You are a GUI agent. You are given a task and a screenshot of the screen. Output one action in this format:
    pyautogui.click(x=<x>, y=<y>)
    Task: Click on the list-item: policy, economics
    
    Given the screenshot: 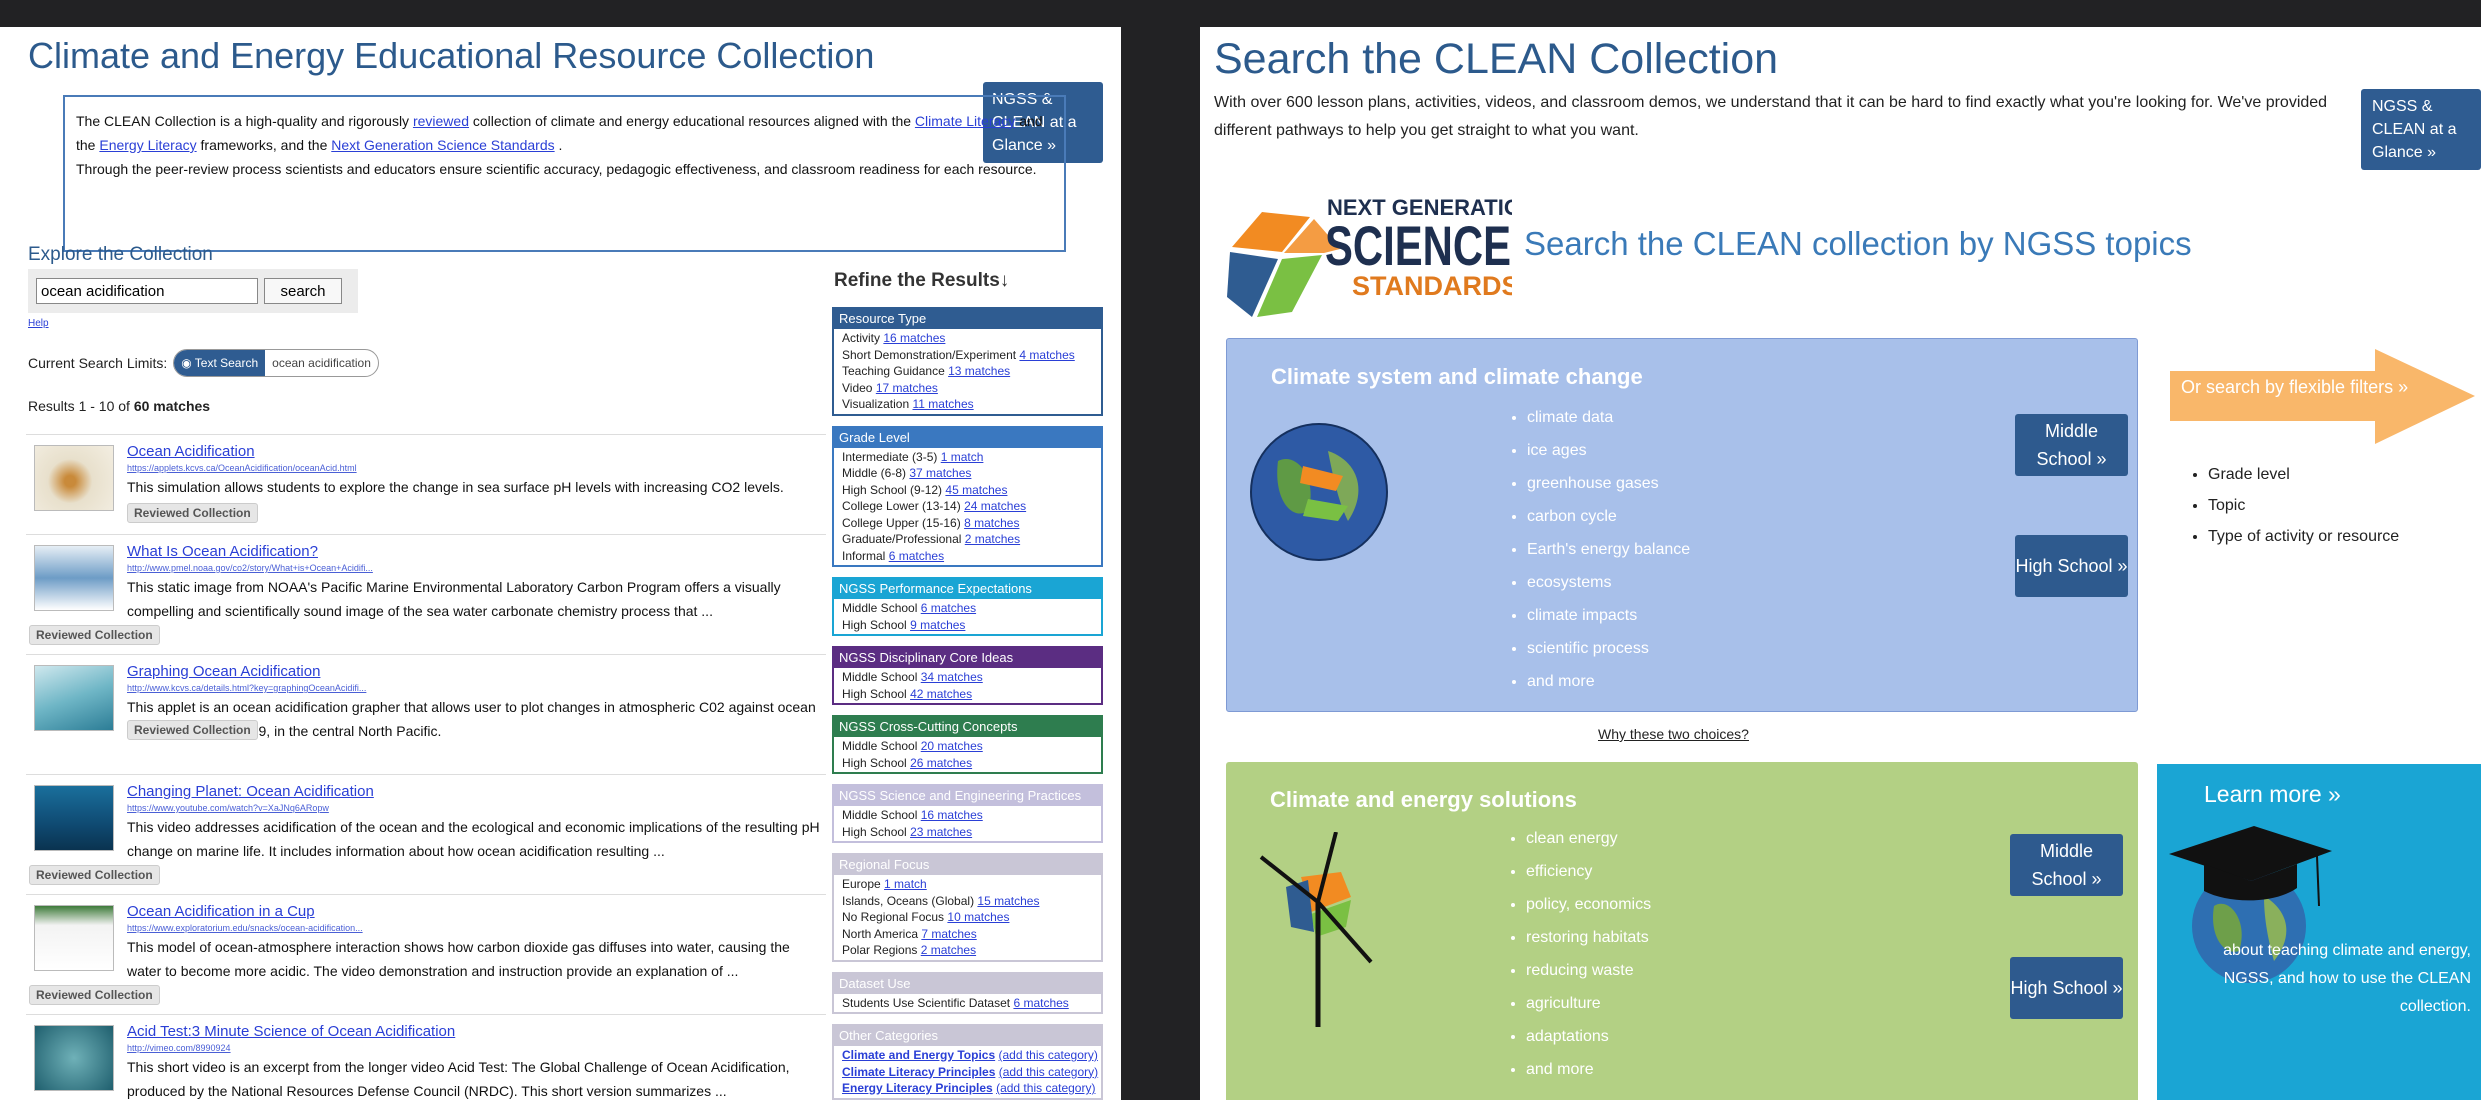 What is the action you would take?
    pyautogui.click(x=1588, y=904)
    